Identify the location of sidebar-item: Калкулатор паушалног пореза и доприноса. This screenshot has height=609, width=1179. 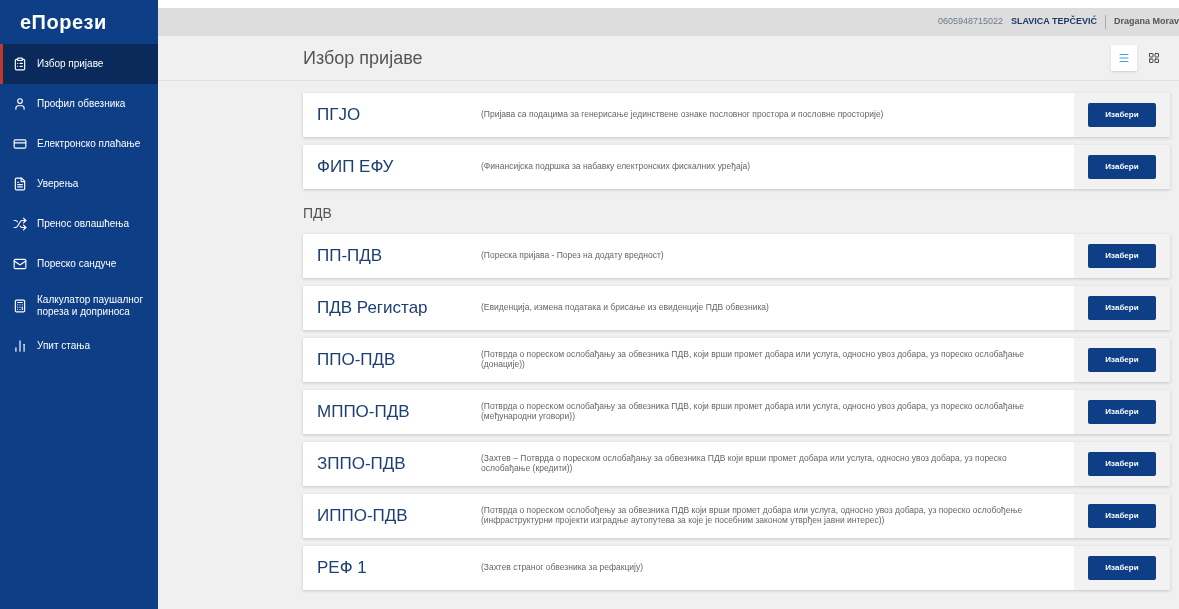
(79, 306).